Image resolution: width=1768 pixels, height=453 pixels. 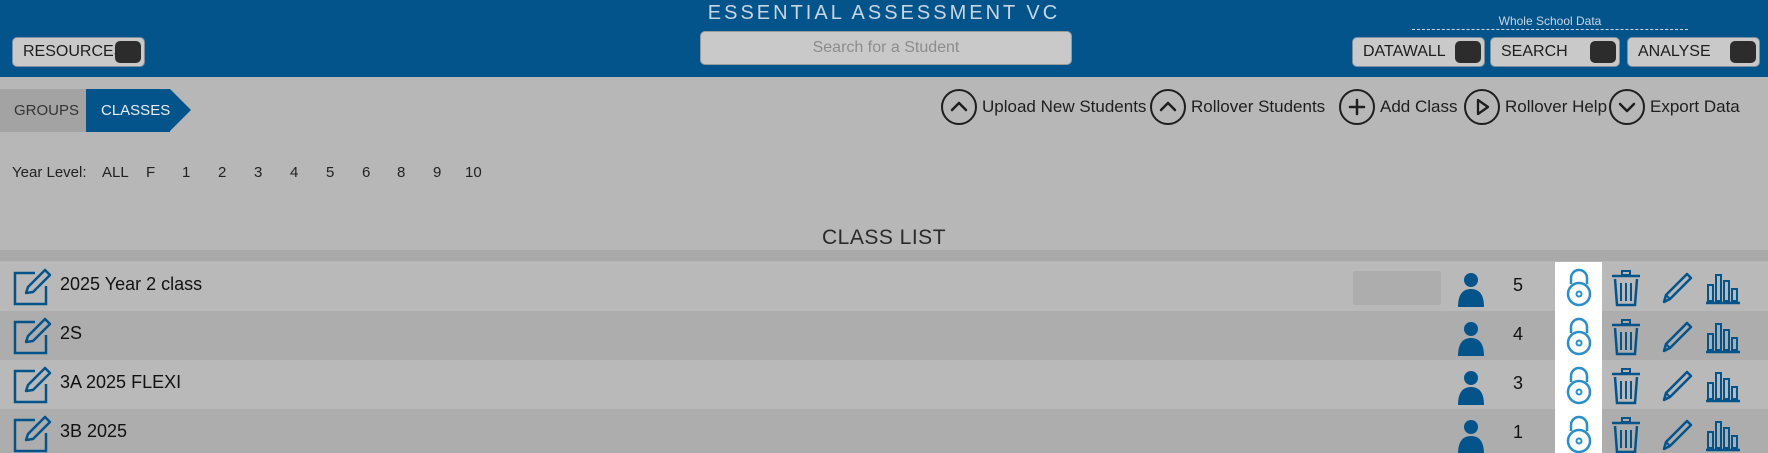 I want to click on year-option-1: 1, so click(x=186, y=172).